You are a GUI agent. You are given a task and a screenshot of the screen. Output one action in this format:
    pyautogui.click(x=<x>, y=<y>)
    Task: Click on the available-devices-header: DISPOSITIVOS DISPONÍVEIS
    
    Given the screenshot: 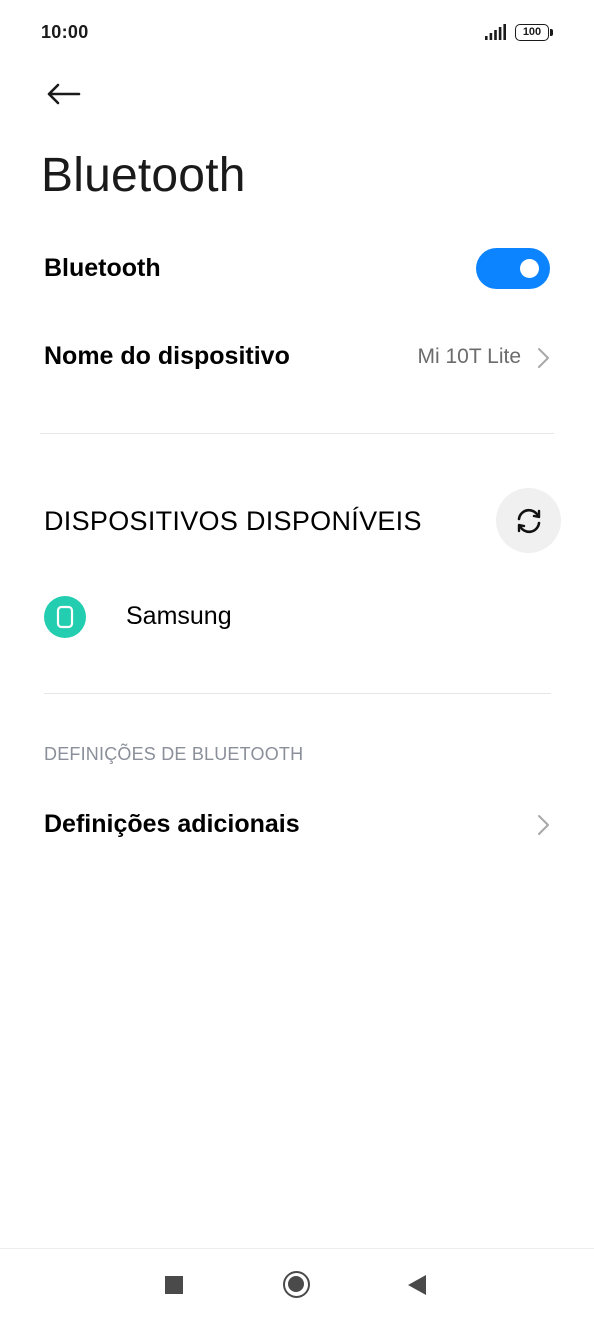 What is the action you would take?
    pyautogui.click(x=233, y=521)
    